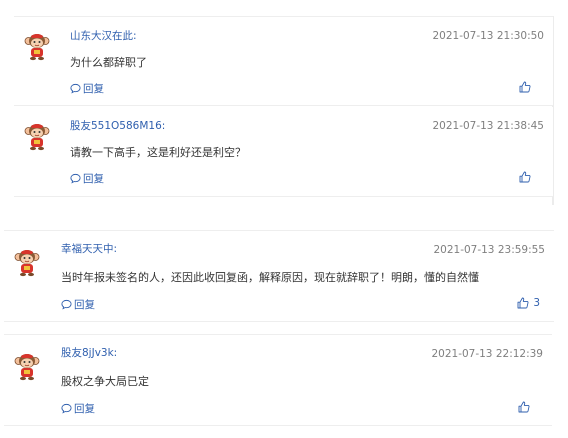 This screenshot has height=438, width=568. I want to click on comment-time: 2021-07-13 23:59:55, so click(489, 250).